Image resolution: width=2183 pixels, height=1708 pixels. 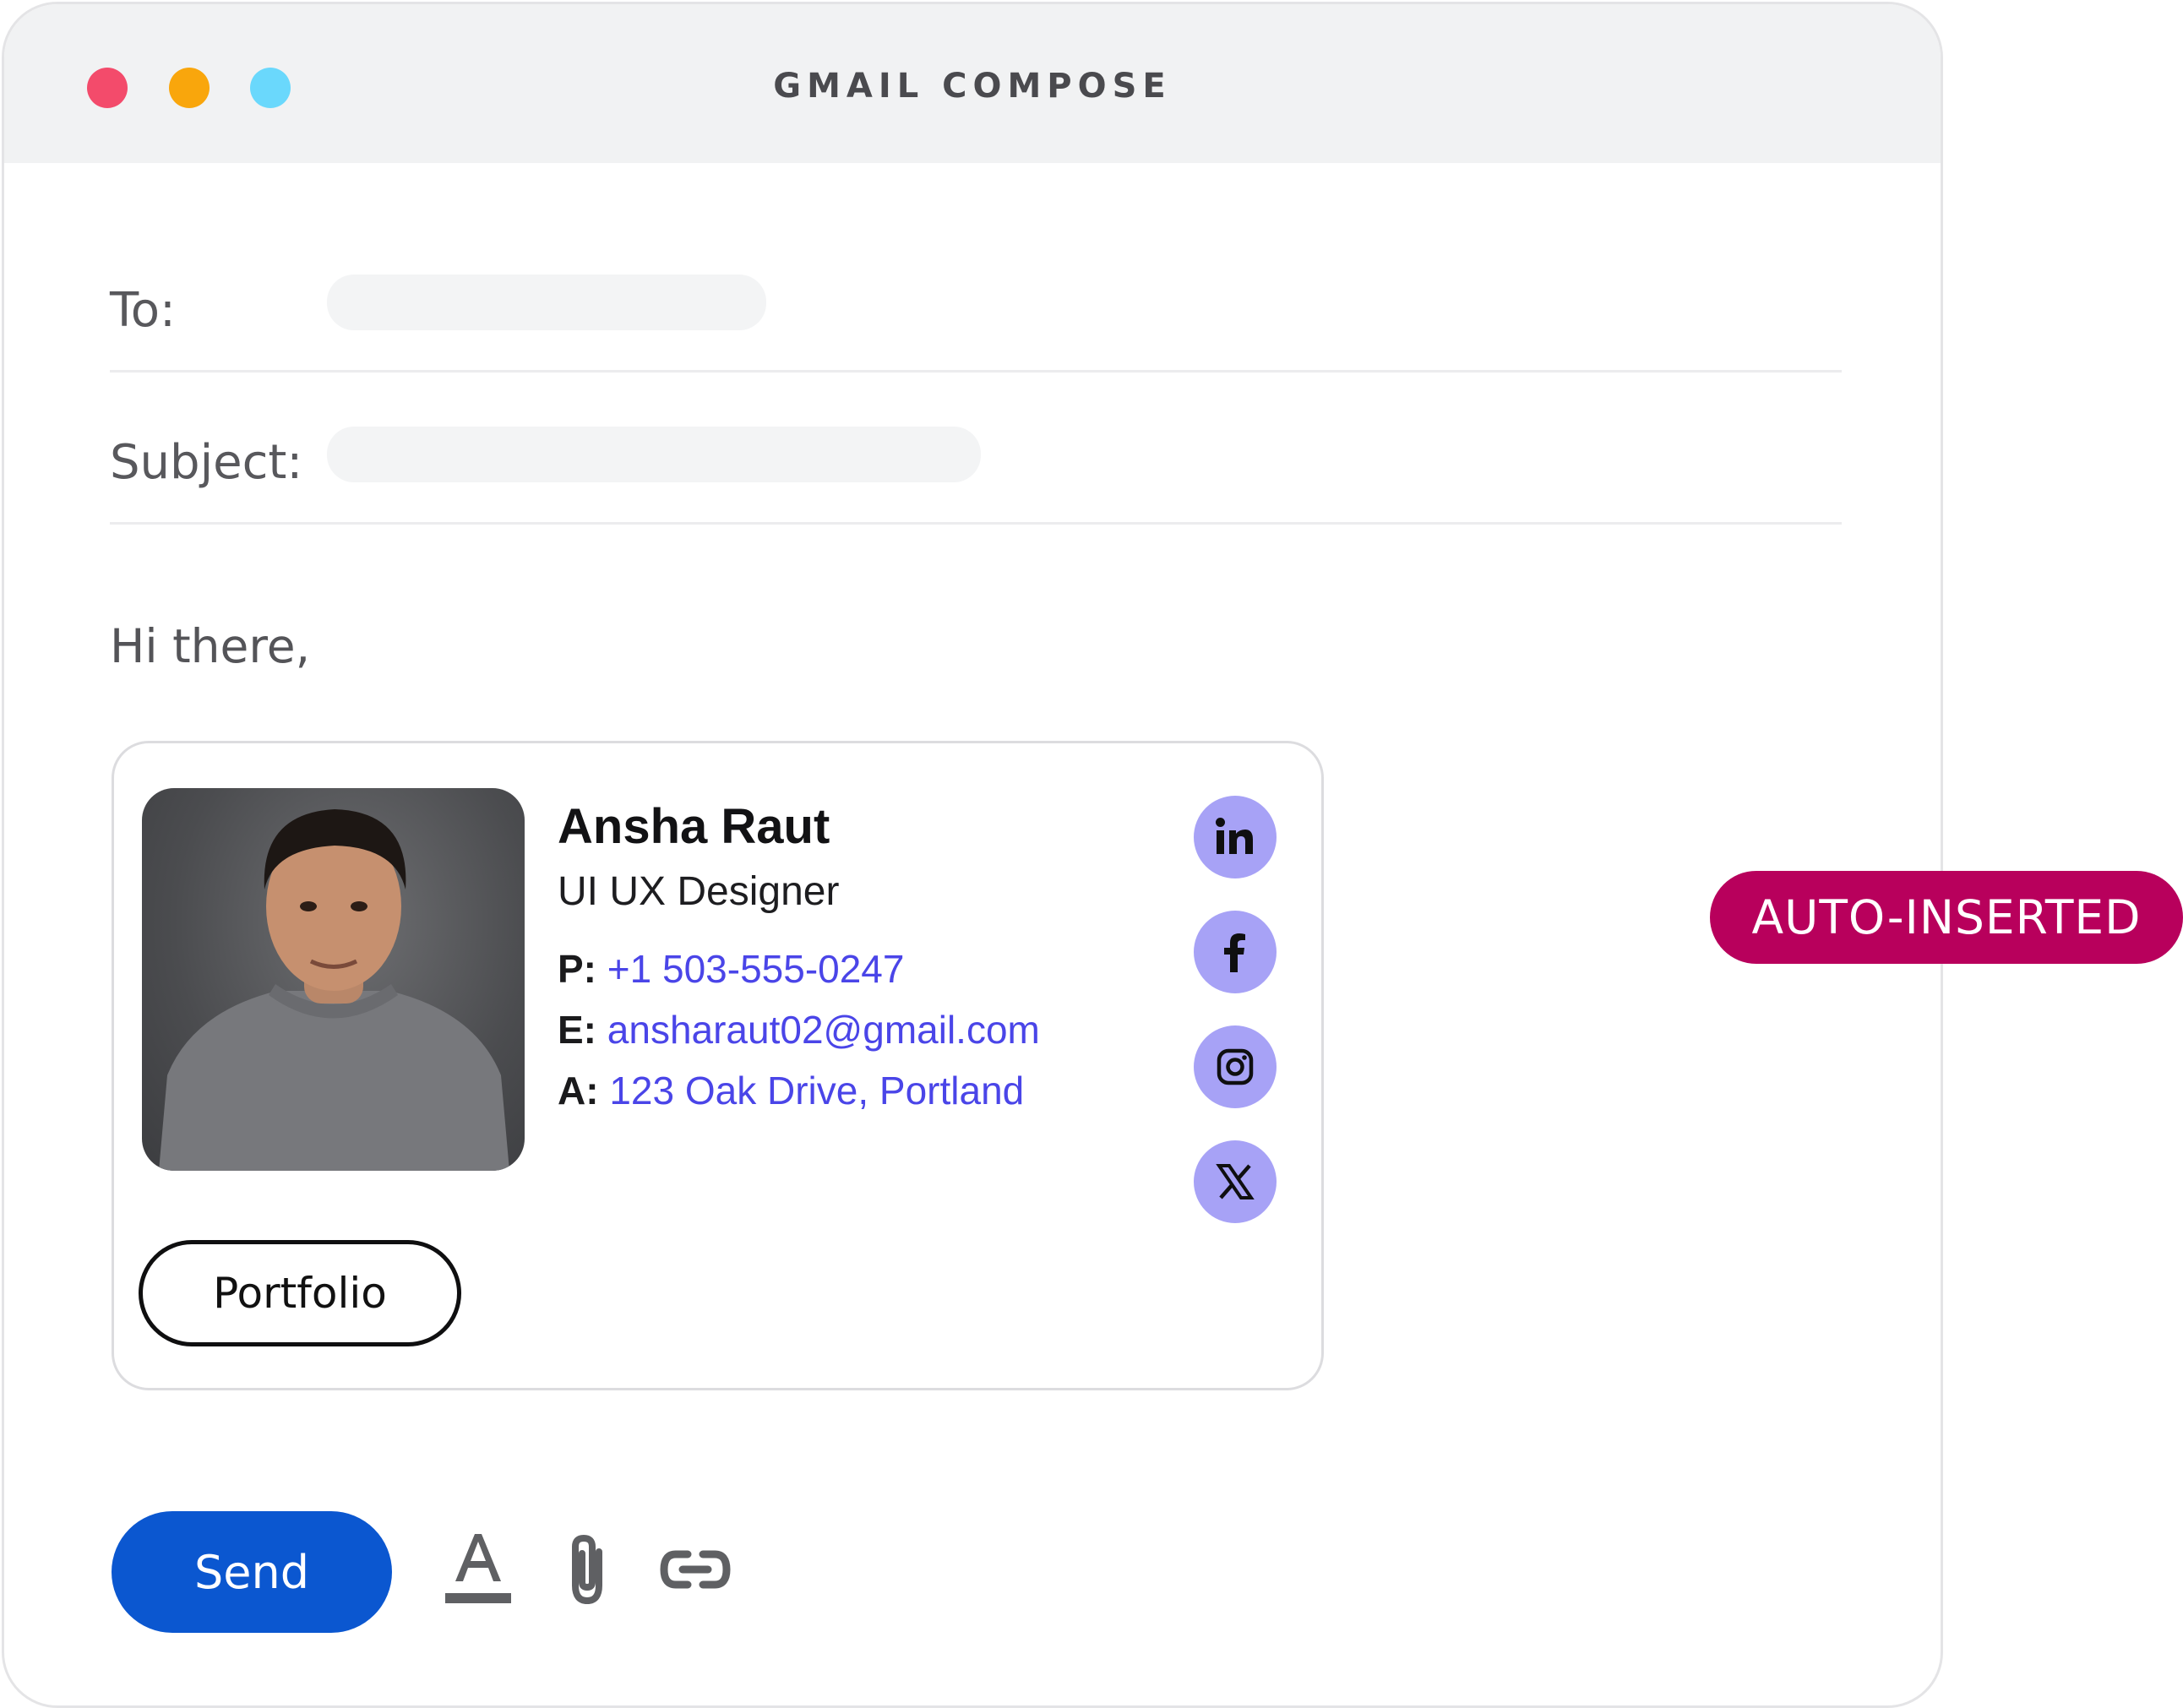 I want to click on text-format-button, so click(x=478, y=1570).